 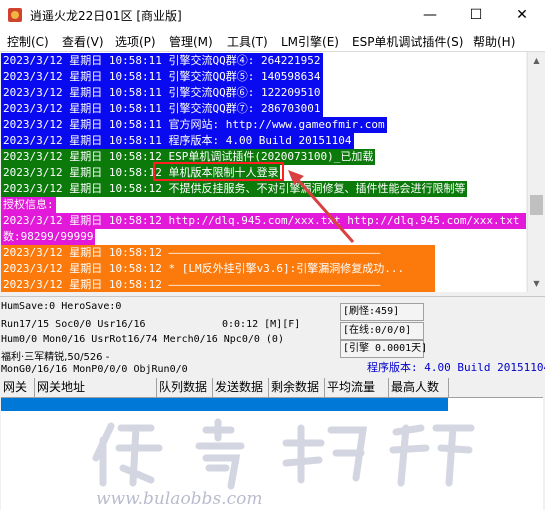 What do you see at coordinates (247, 41) in the screenshot?
I see `menu-tools: 工具(T)` at bounding box center [247, 41].